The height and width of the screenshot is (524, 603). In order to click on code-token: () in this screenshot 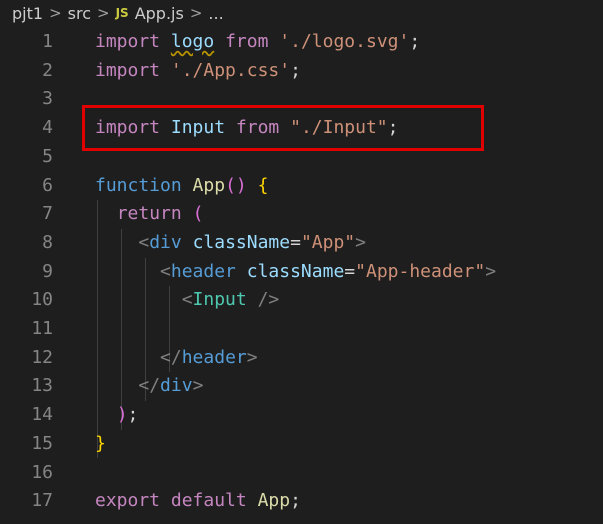, I will do `click(236, 185)`.